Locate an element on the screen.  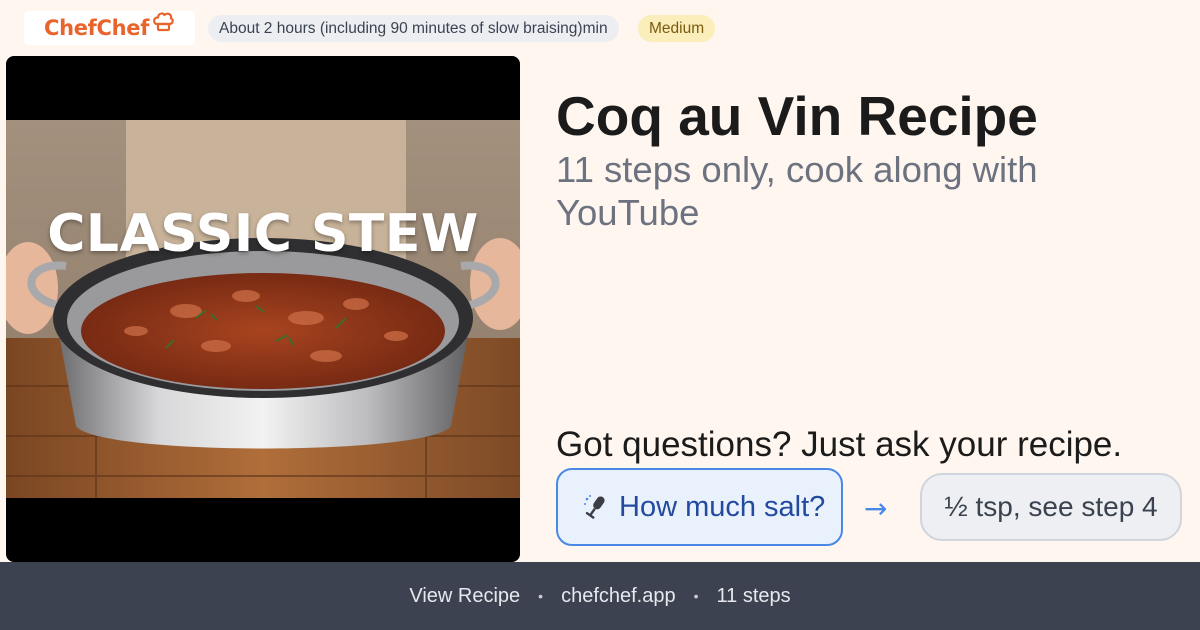
difficulty-badge: Medium is located at coordinates (677, 28).